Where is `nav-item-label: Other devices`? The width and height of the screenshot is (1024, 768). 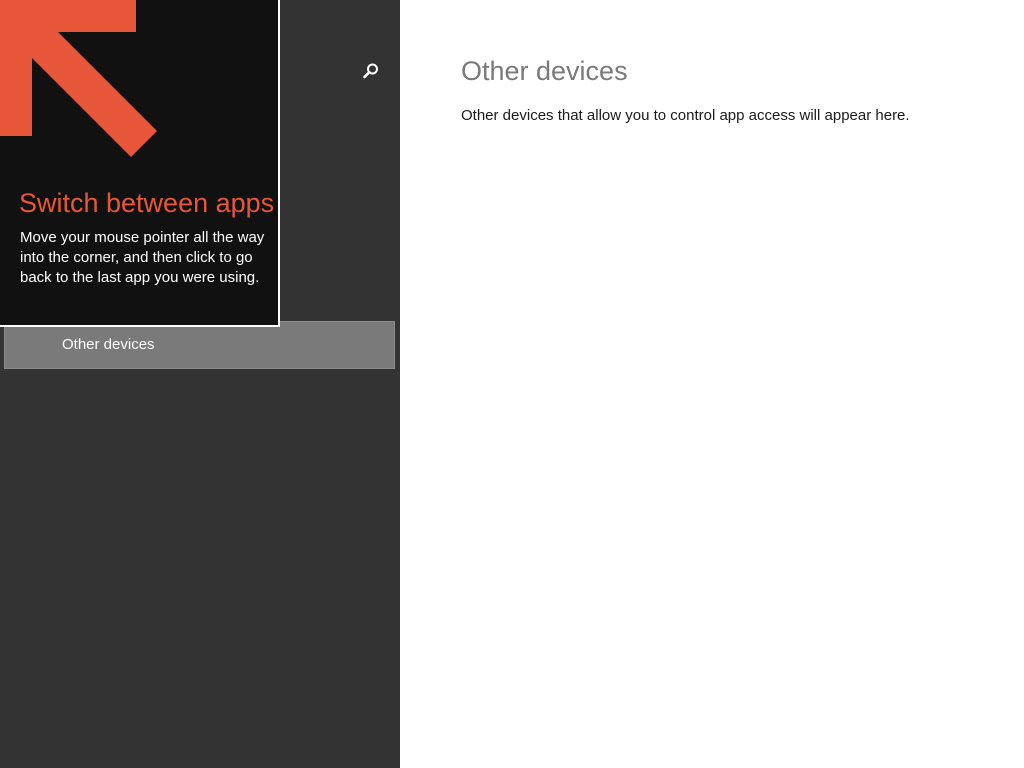 nav-item-label: Other devices is located at coordinates (108, 344).